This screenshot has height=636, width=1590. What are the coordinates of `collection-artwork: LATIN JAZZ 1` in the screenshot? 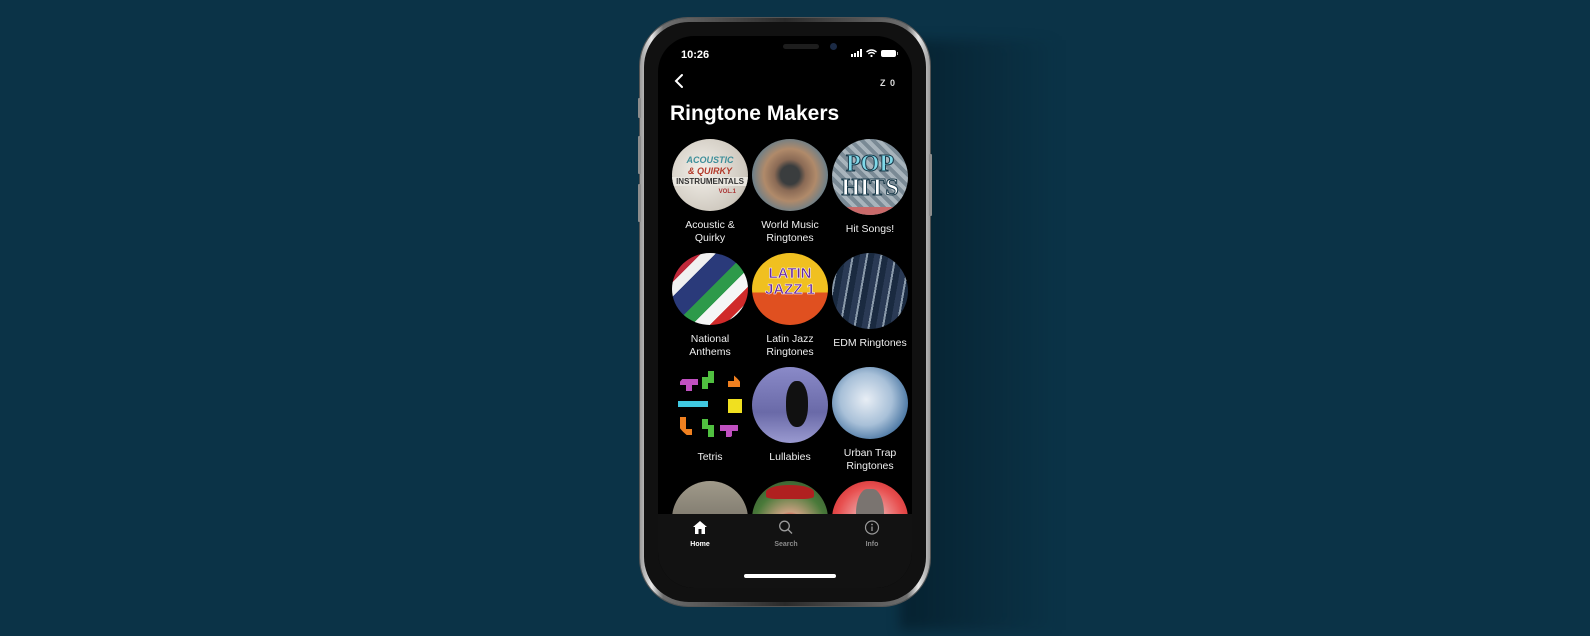 It's located at (790, 289).